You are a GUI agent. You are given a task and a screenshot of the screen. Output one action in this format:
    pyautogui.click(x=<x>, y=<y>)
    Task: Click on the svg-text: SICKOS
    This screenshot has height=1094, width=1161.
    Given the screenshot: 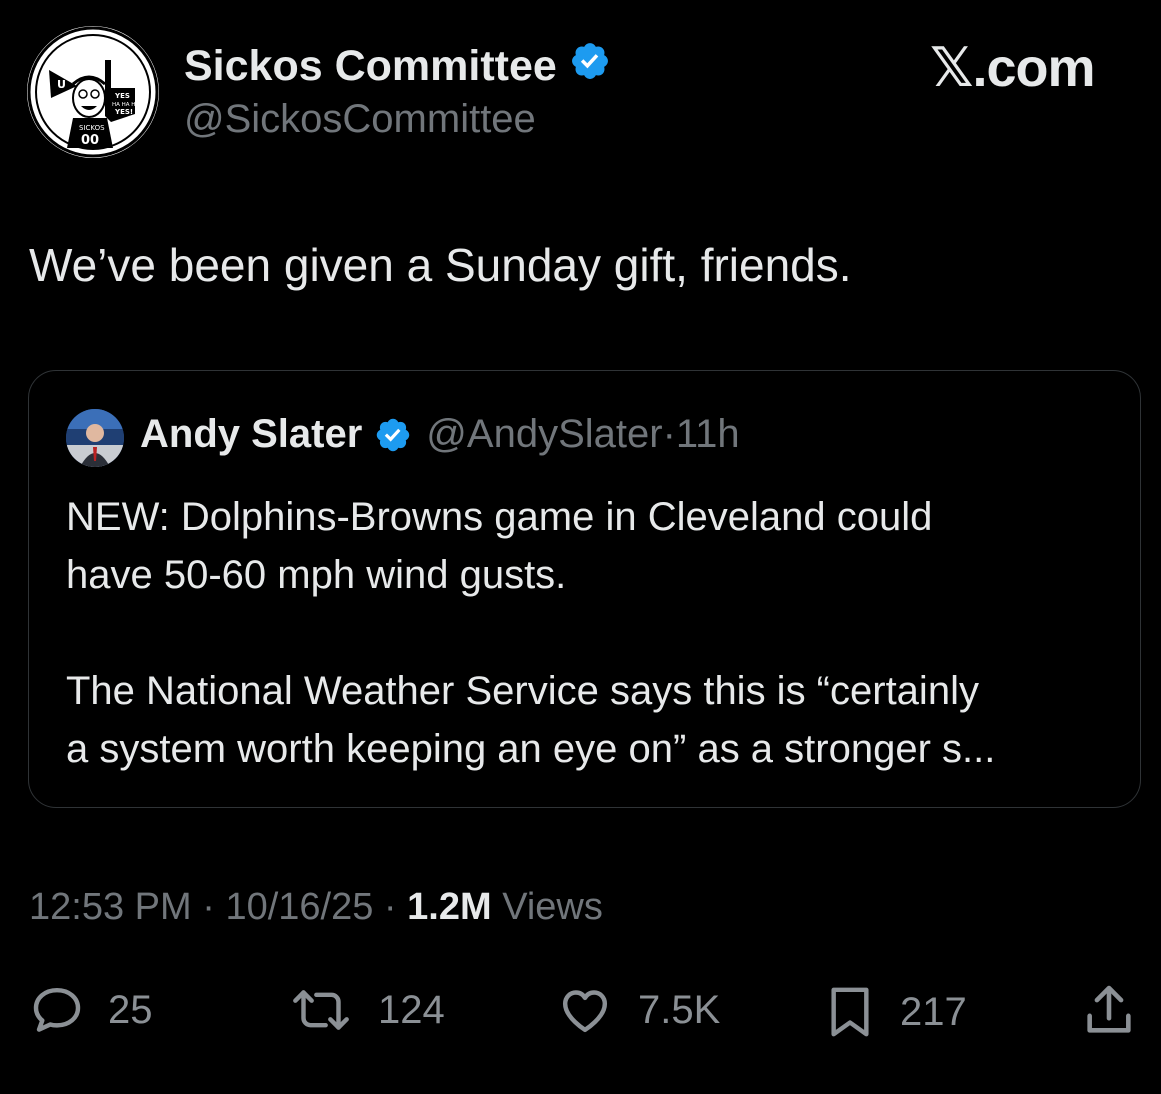 What is the action you would take?
    pyautogui.click(x=92, y=128)
    